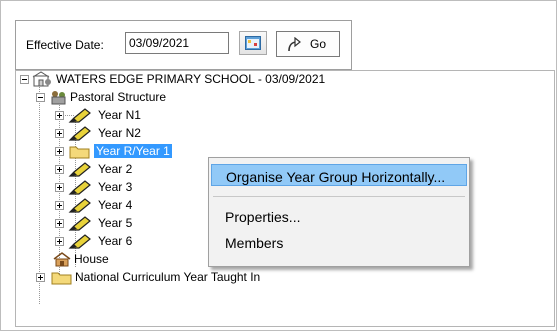 This screenshot has height=331, width=557. I want to click on tree-node-year: Year N1, so click(116, 115).